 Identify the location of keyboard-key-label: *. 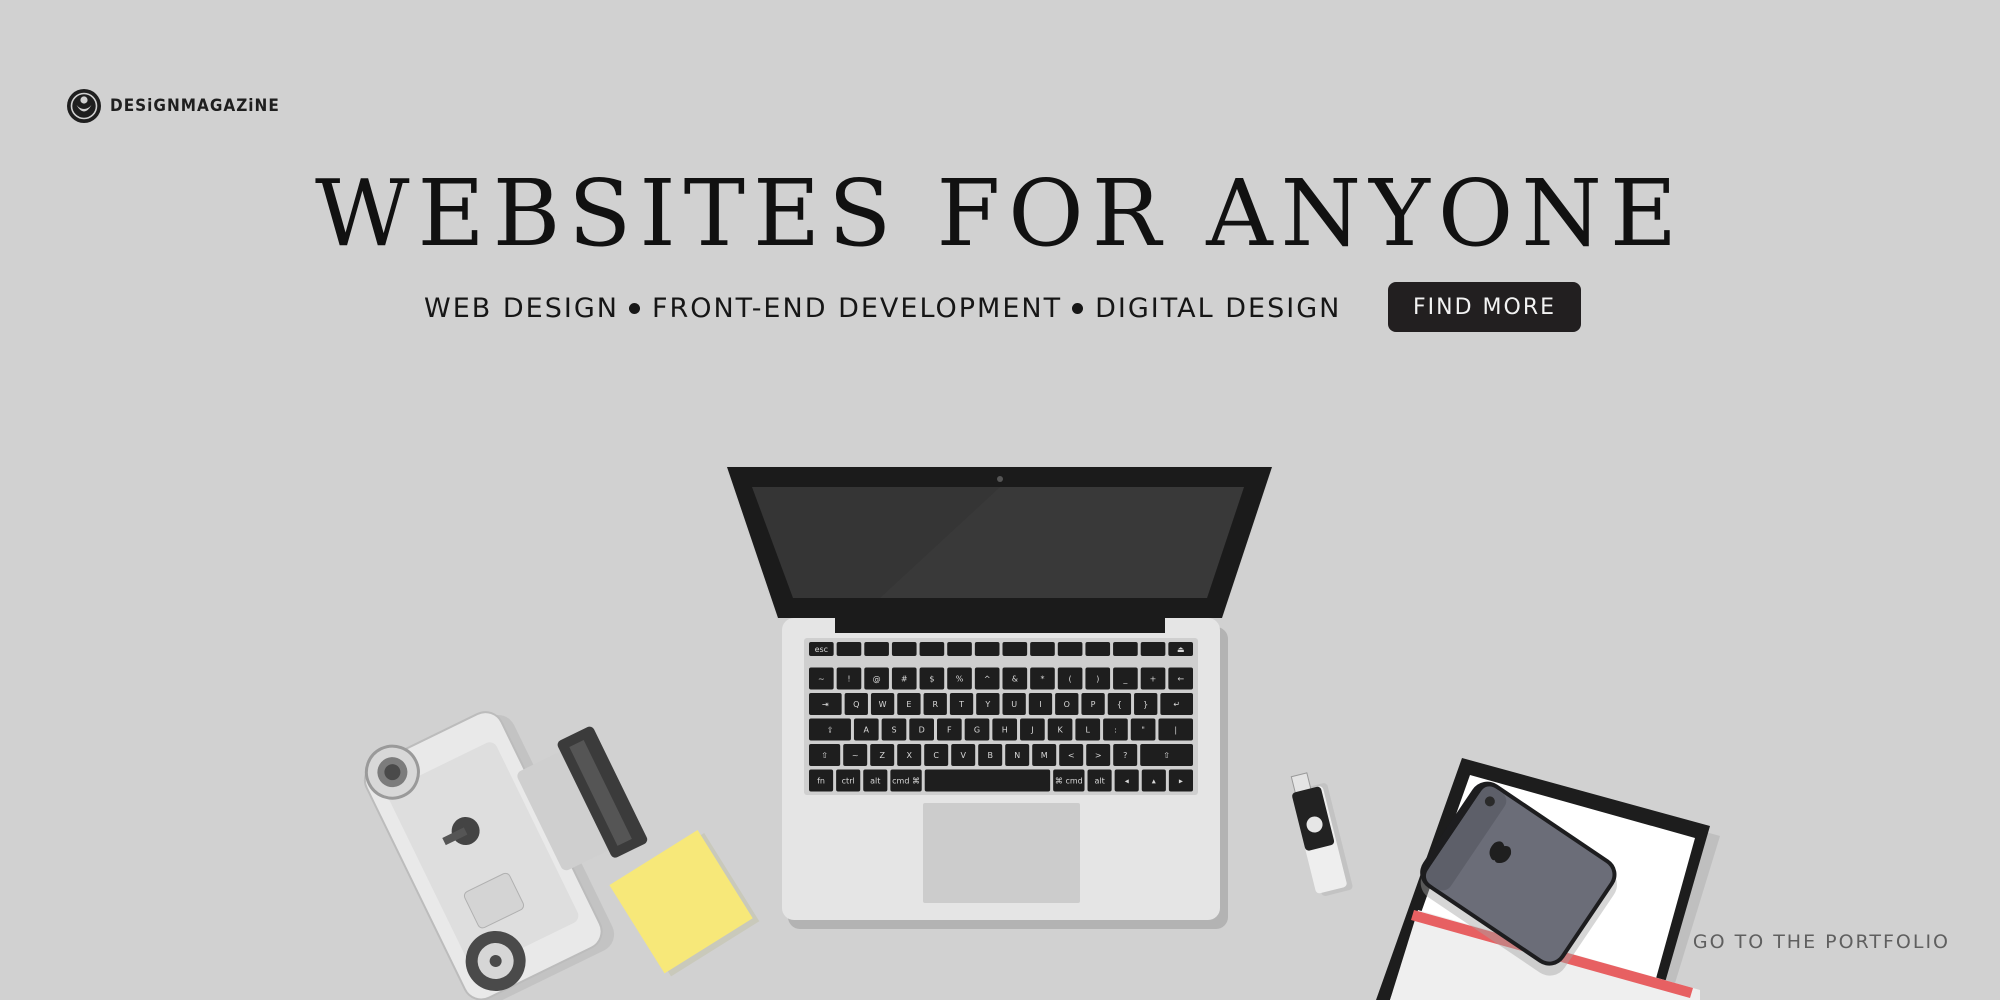
(1042, 679).